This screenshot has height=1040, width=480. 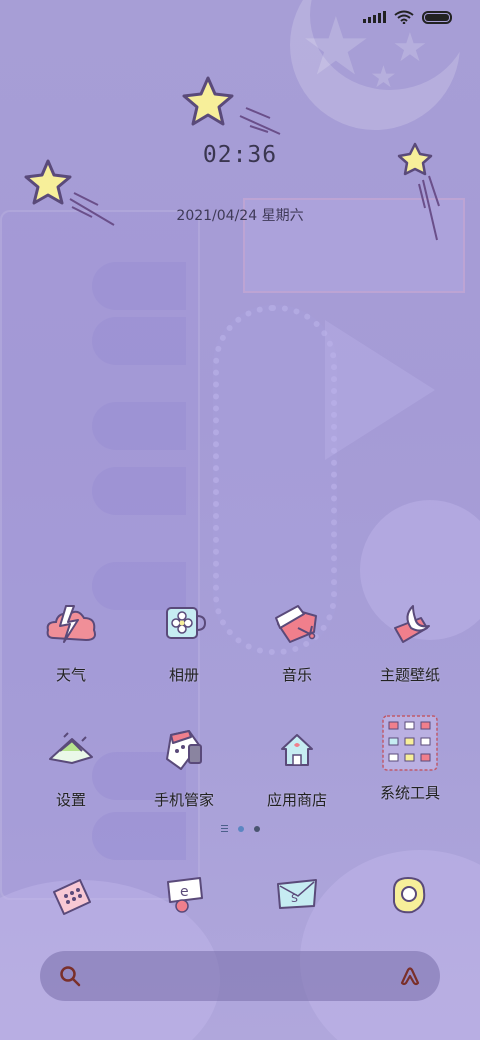 What do you see at coordinates (183, 675) in the screenshot?
I see `app-label: 相册` at bounding box center [183, 675].